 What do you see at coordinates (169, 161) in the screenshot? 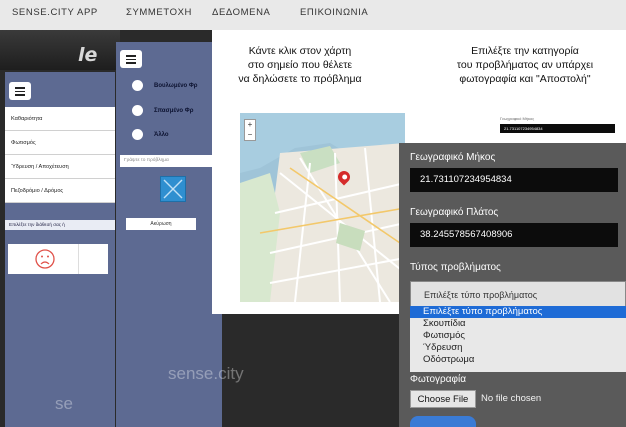
I see `problem-description-input: Γράψτε το πρόβλημα` at bounding box center [169, 161].